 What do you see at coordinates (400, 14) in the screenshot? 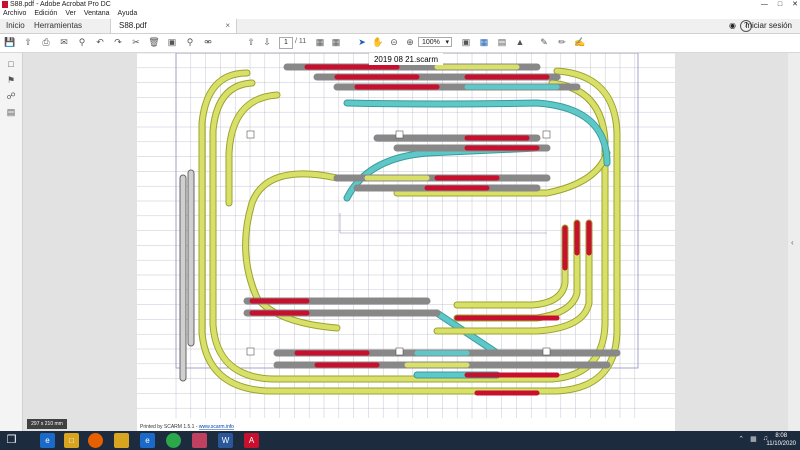
I see `menu-bar: Archivo Edición Ver Ventana Ayuda` at bounding box center [400, 14].